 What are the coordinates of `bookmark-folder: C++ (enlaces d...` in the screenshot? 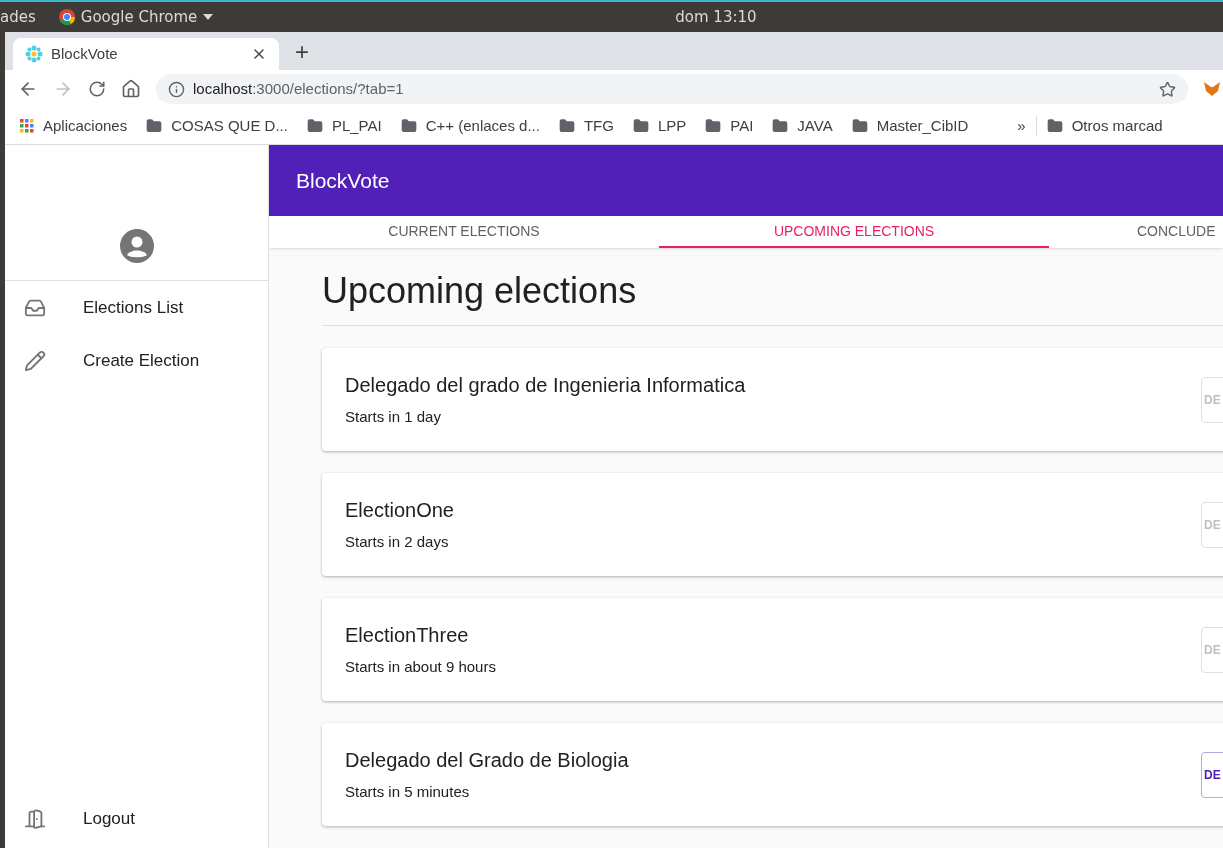 It's located at (470, 126).